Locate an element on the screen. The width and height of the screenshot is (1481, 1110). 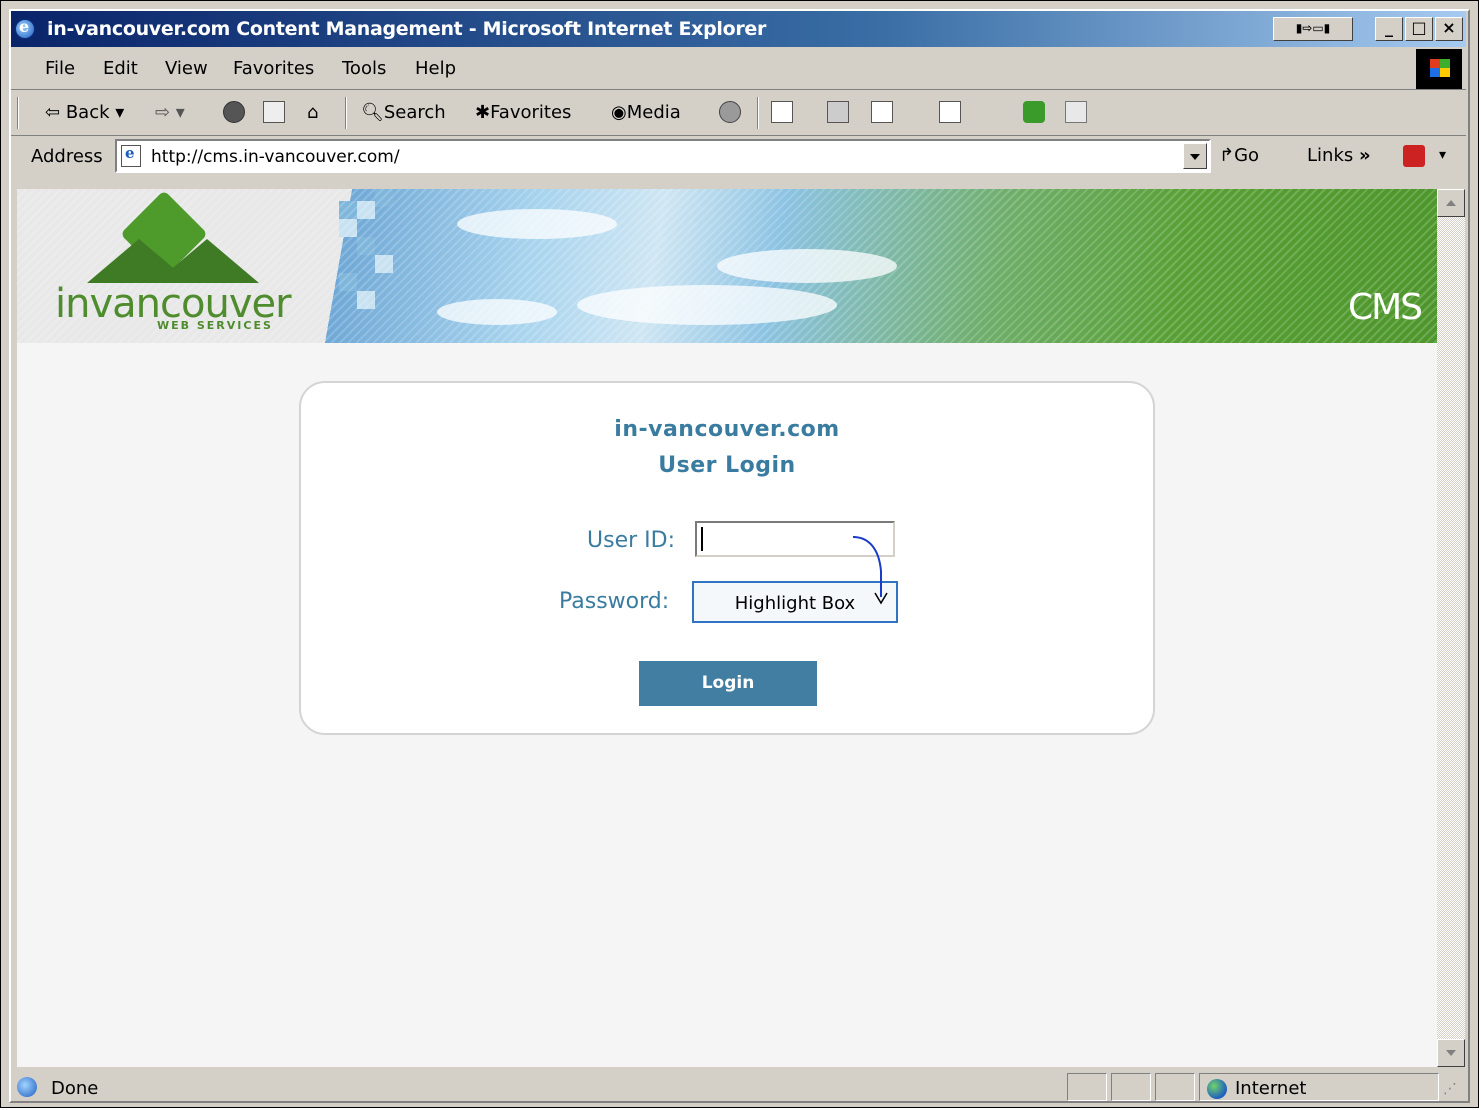
favorites-icon: ✱ is located at coordinates (483, 112).